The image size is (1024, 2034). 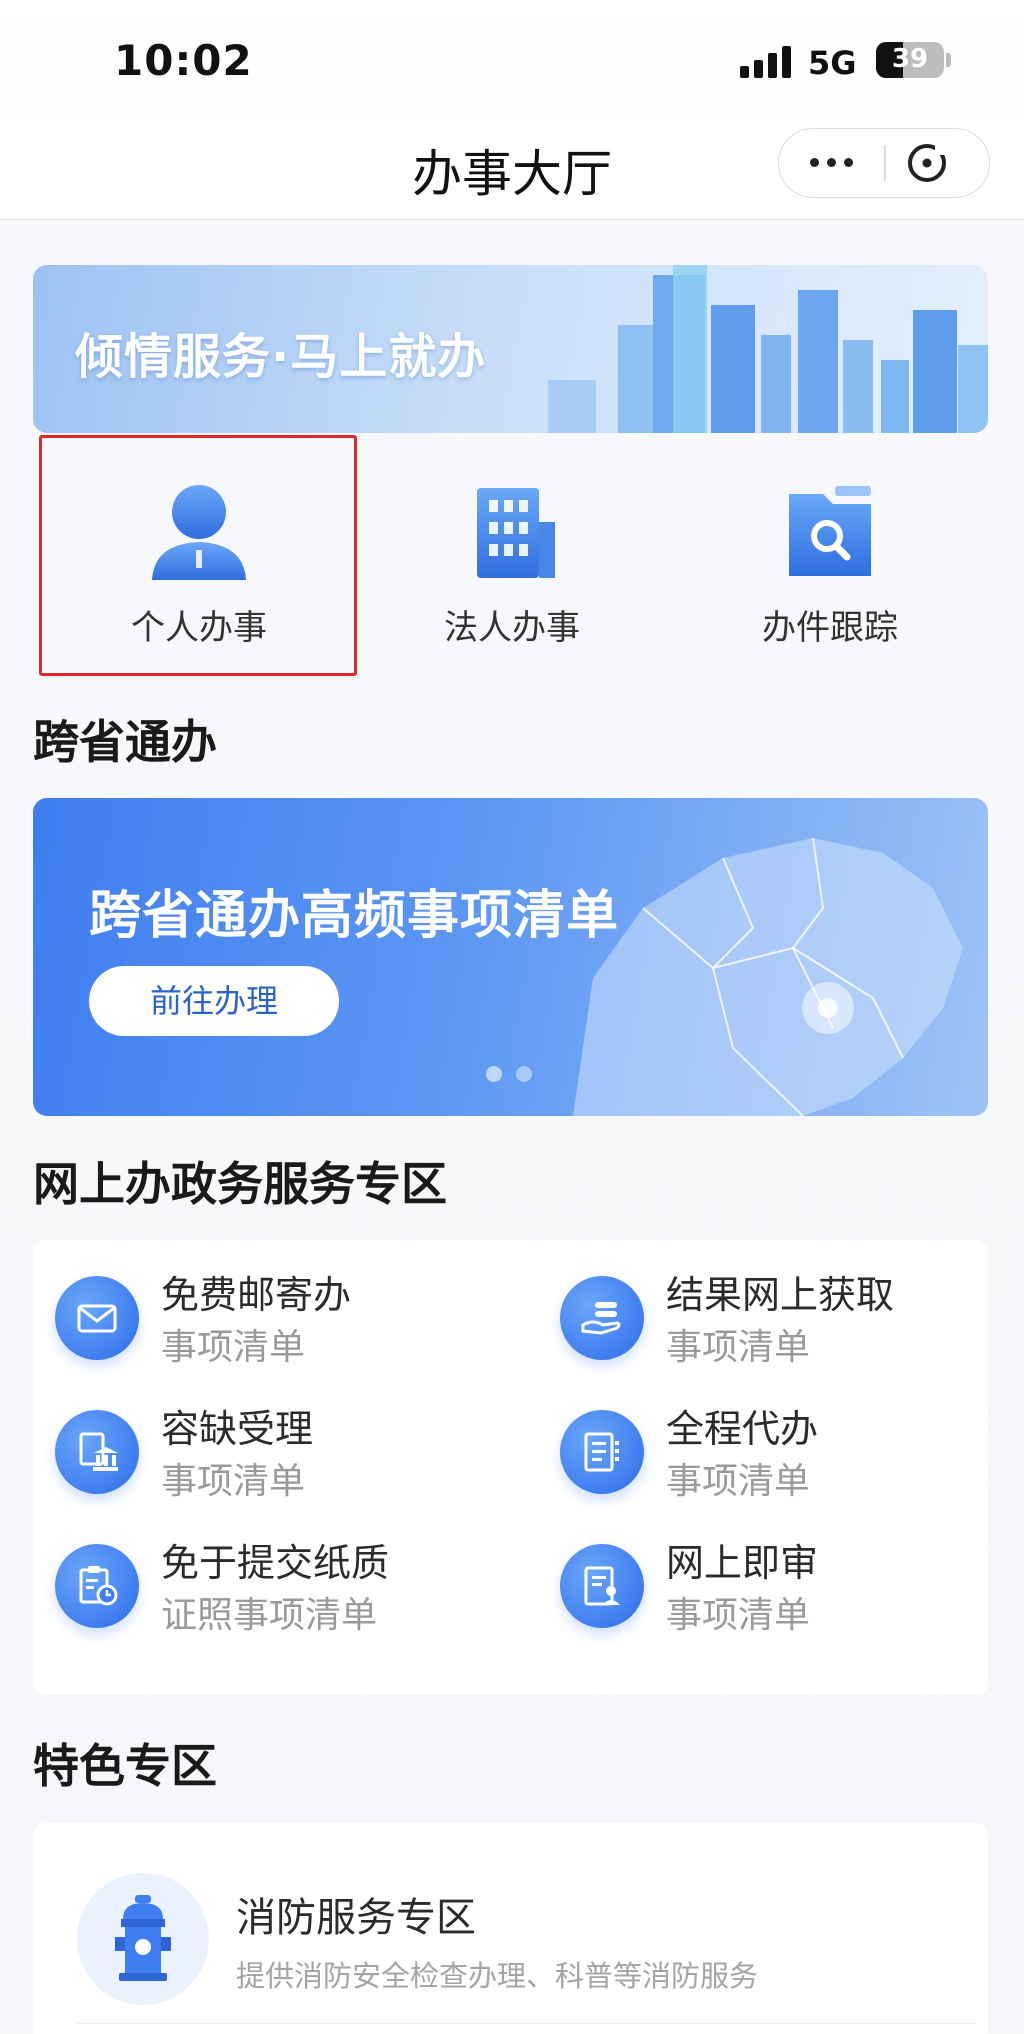 What do you see at coordinates (269, 1615) in the screenshot?
I see `service-subtitle: 证照事项清单` at bounding box center [269, 1615].